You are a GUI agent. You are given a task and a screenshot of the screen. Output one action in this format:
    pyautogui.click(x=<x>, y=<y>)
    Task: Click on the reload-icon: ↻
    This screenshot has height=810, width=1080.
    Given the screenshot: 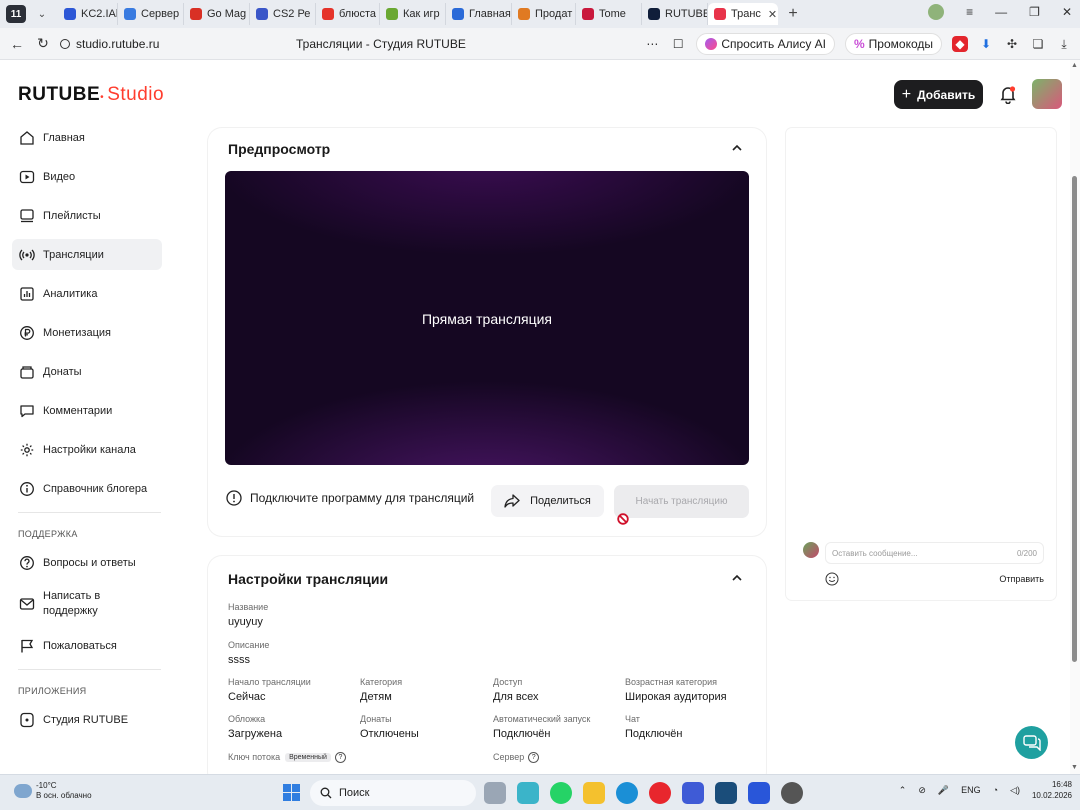 What is the action you would take?
    pyautogui.click(x=43, y=43)
    